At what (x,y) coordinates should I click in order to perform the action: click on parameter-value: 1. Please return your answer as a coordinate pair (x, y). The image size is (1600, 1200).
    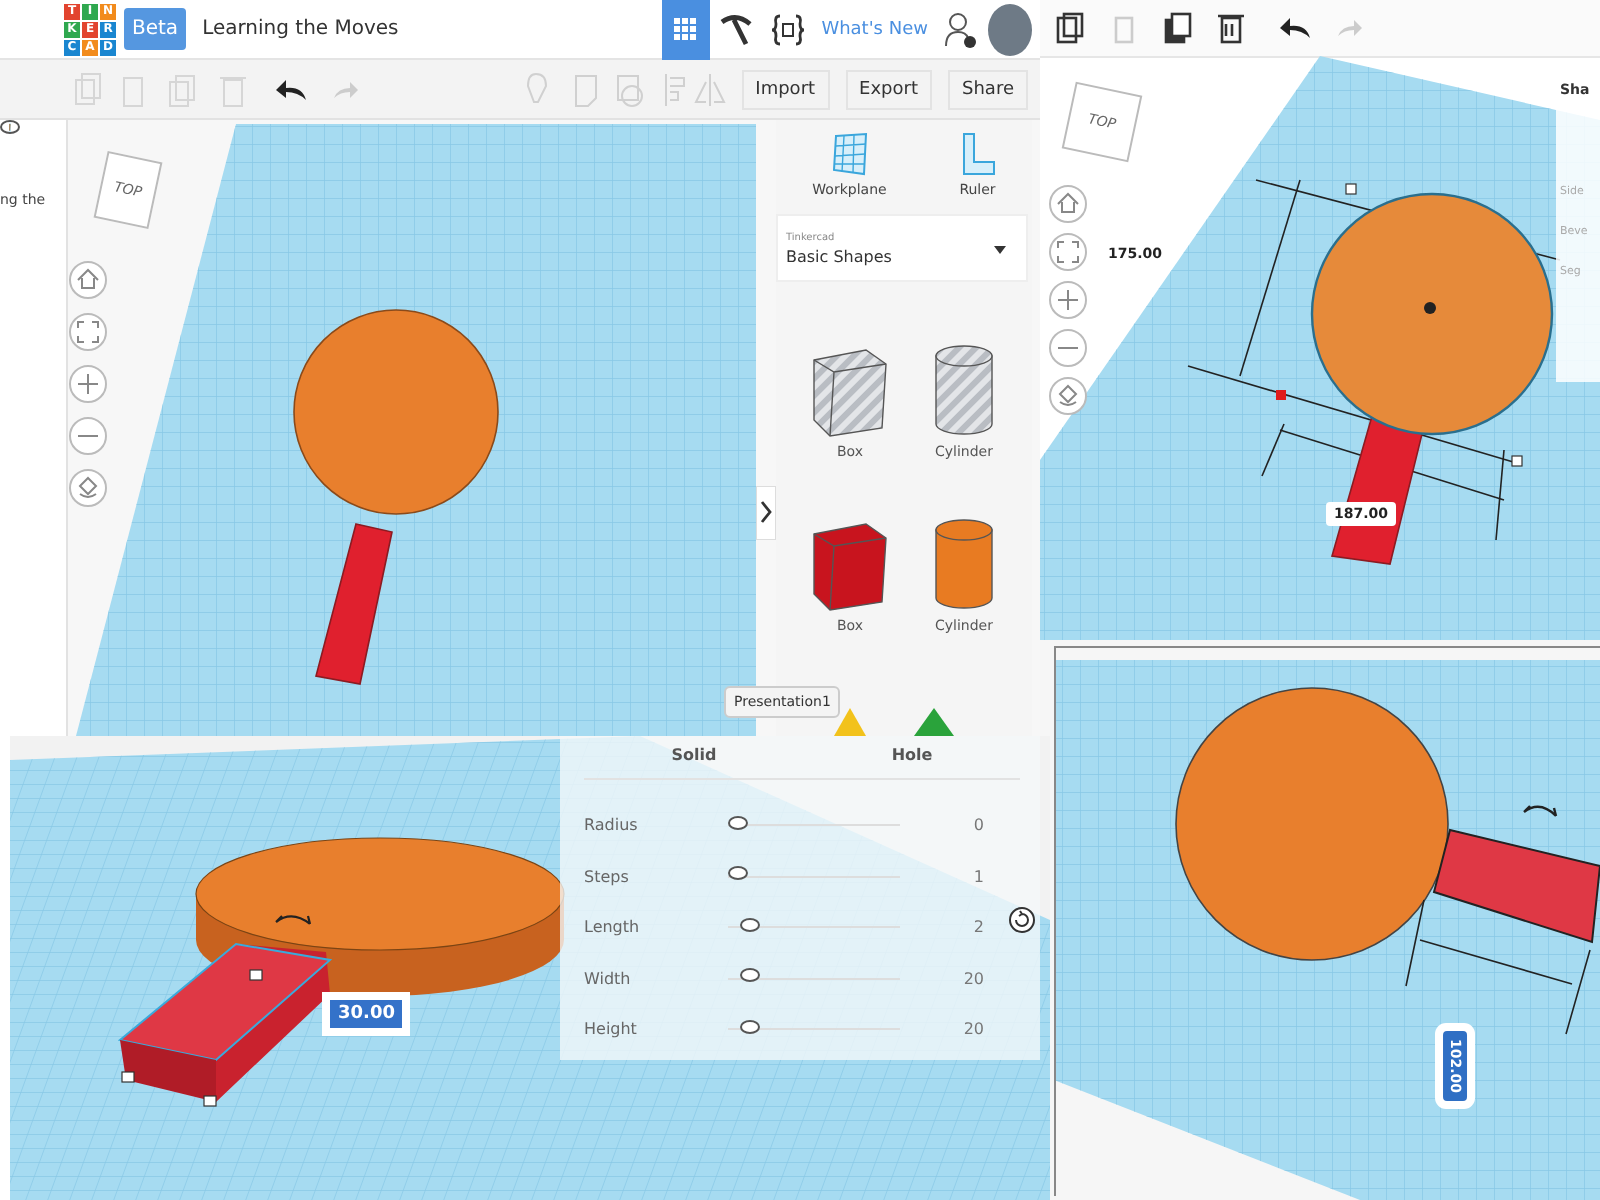
    Looking at the image, I should click on (978, 876).